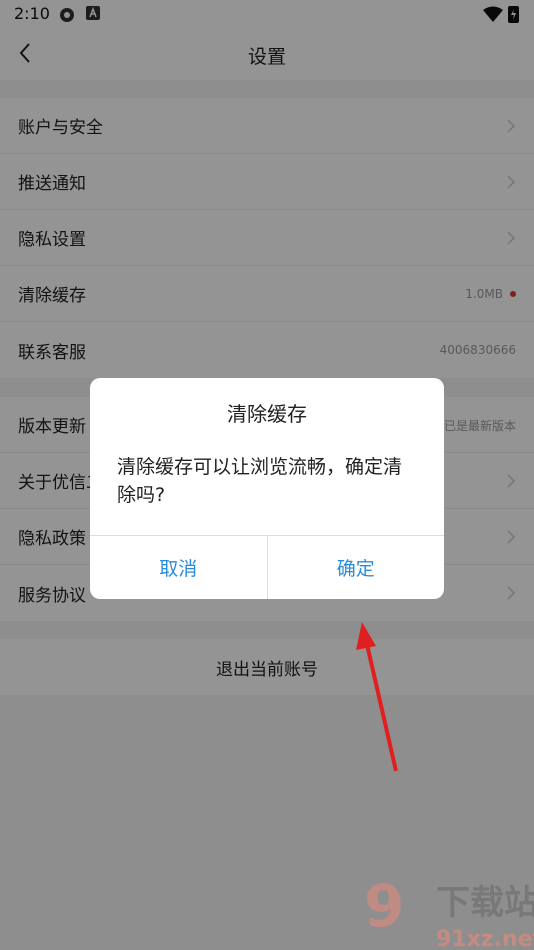  Describe the element at coordinates (384, 906) in the screenshot. I see `svg-text: 9` at that location.